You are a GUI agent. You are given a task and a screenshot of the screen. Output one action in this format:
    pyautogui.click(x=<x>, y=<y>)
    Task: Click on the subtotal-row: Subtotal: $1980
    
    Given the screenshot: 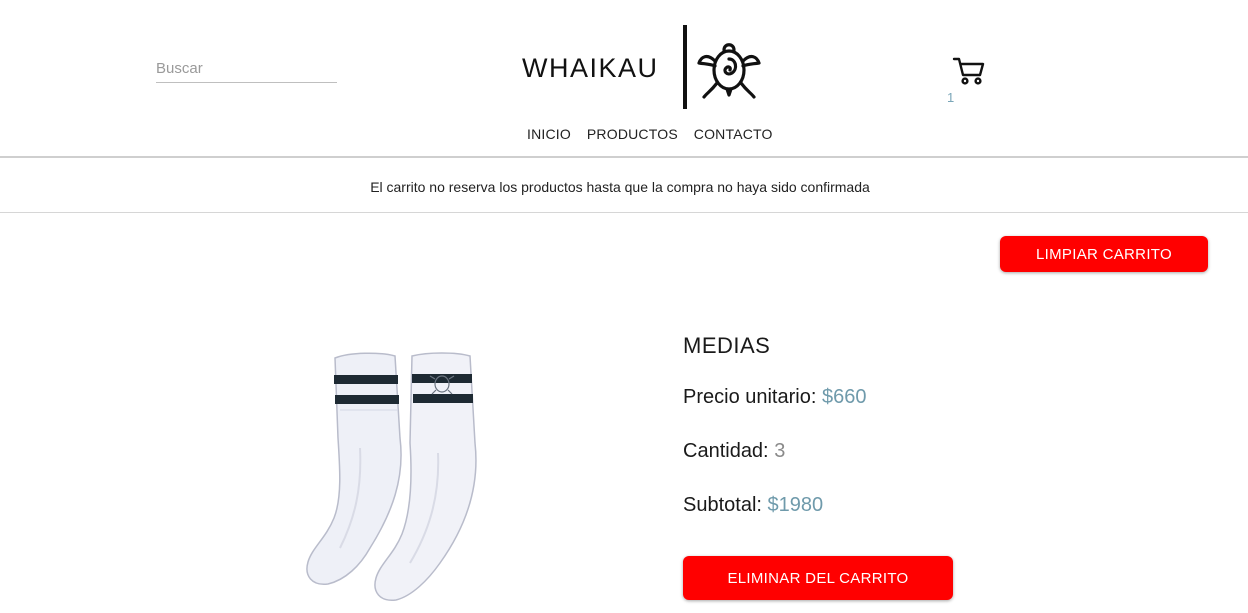 What is the action you would take?
    pyautogui.click(x=753, y=505)
    